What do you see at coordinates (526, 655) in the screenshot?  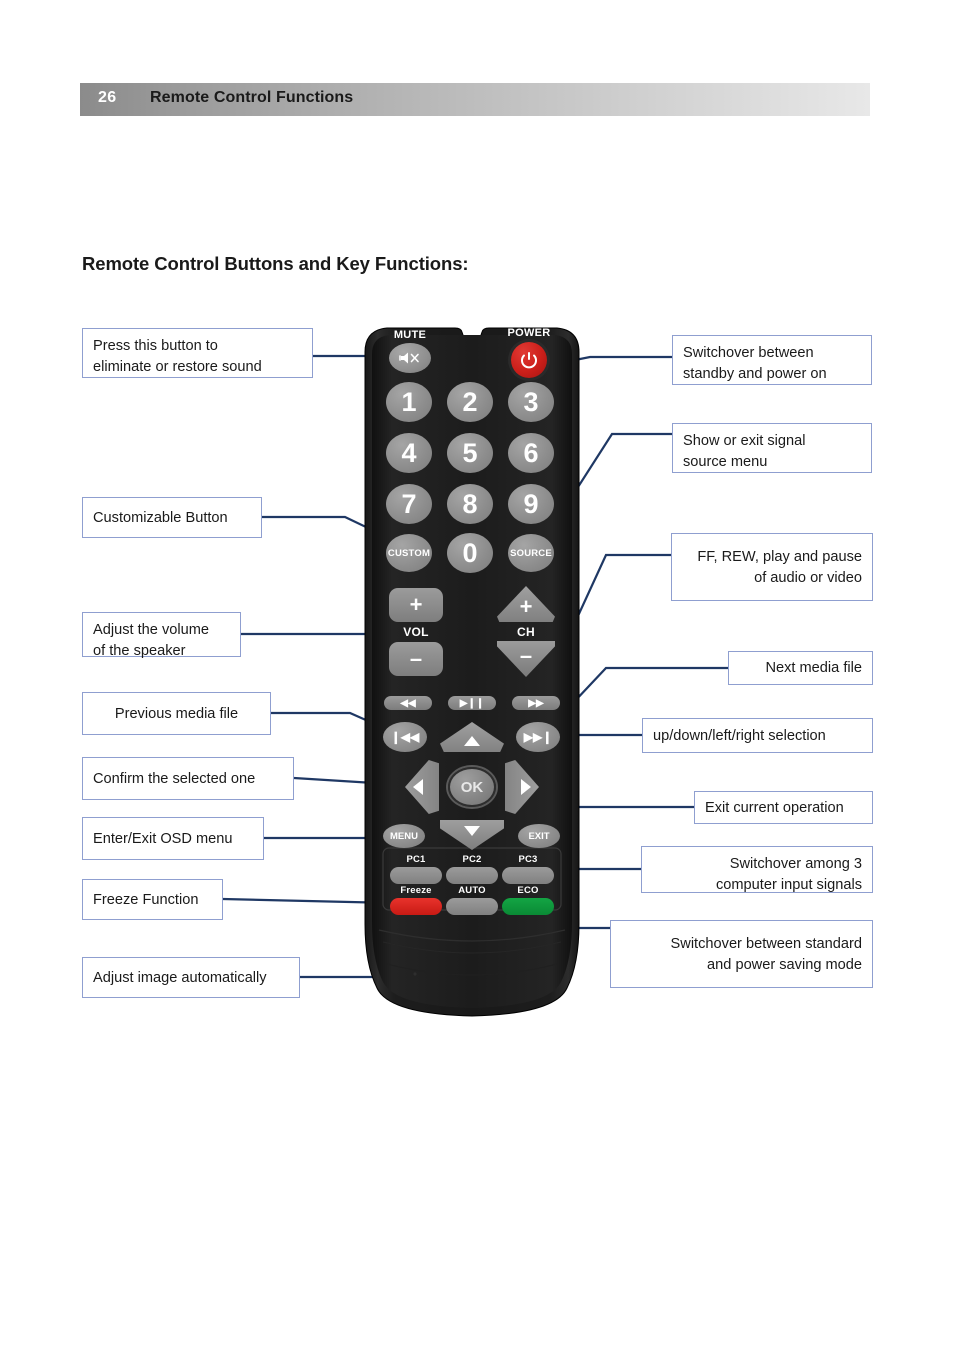 I see `channel-down-label: –` at bounding box center [526, 655].